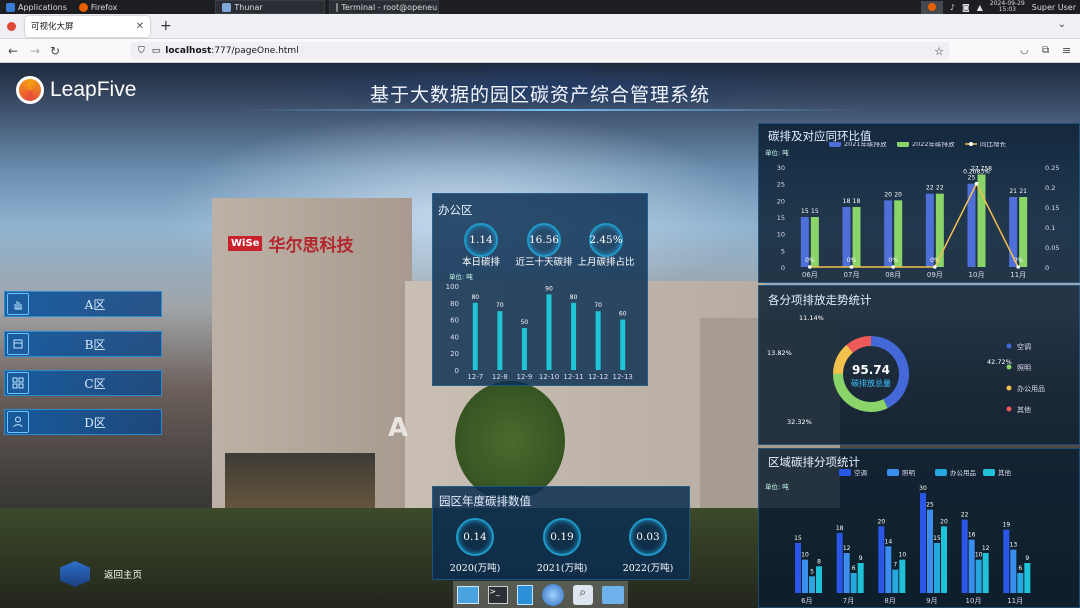  What do you see at coordinates (939, 51) in the screenshot?
I see `bookmark-star-icon: ☆` at bounding box center [939, 51].